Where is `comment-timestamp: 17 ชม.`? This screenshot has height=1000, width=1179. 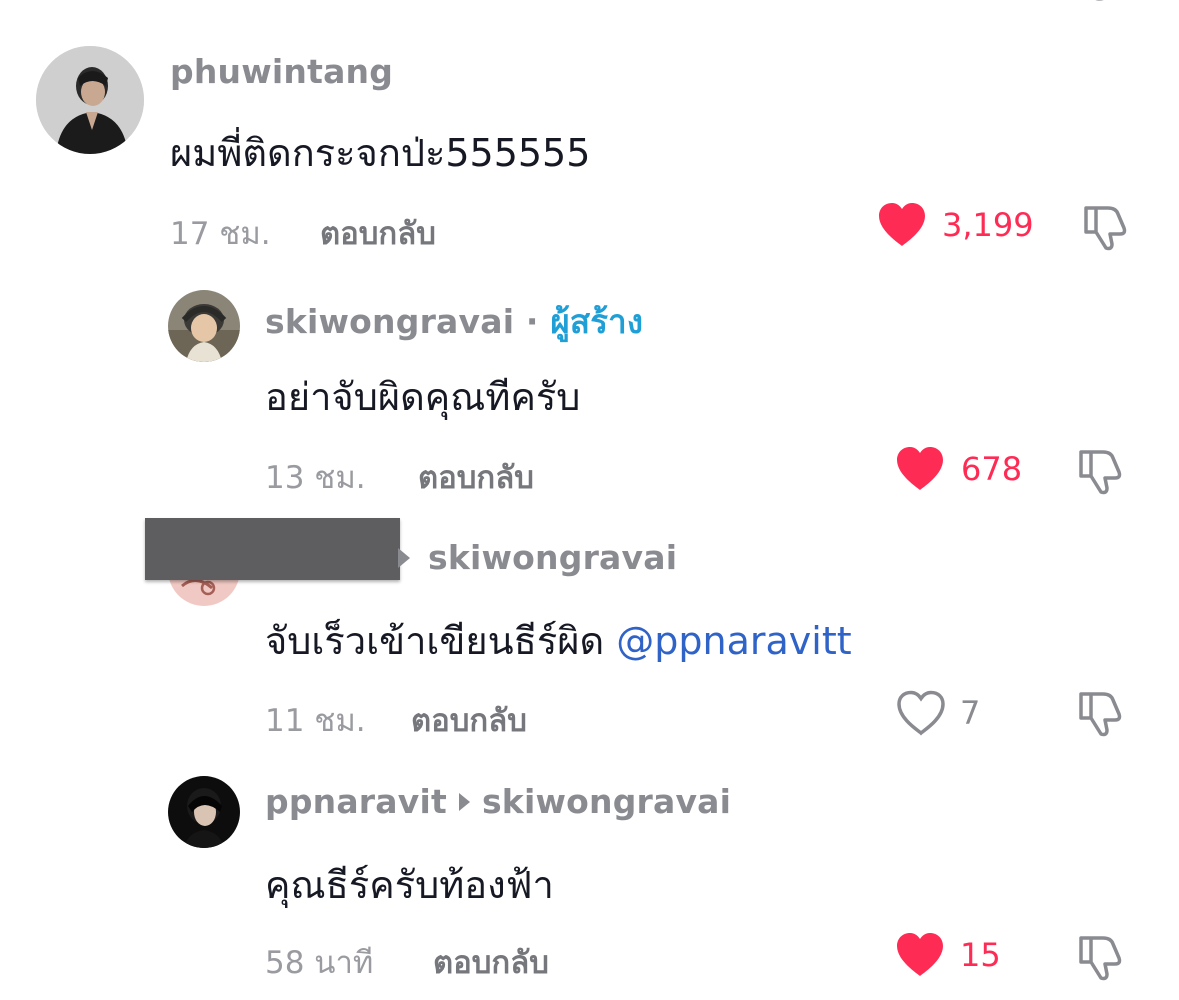 comment-timestamp: 17 ชม. is located at coordinates (220, 234).